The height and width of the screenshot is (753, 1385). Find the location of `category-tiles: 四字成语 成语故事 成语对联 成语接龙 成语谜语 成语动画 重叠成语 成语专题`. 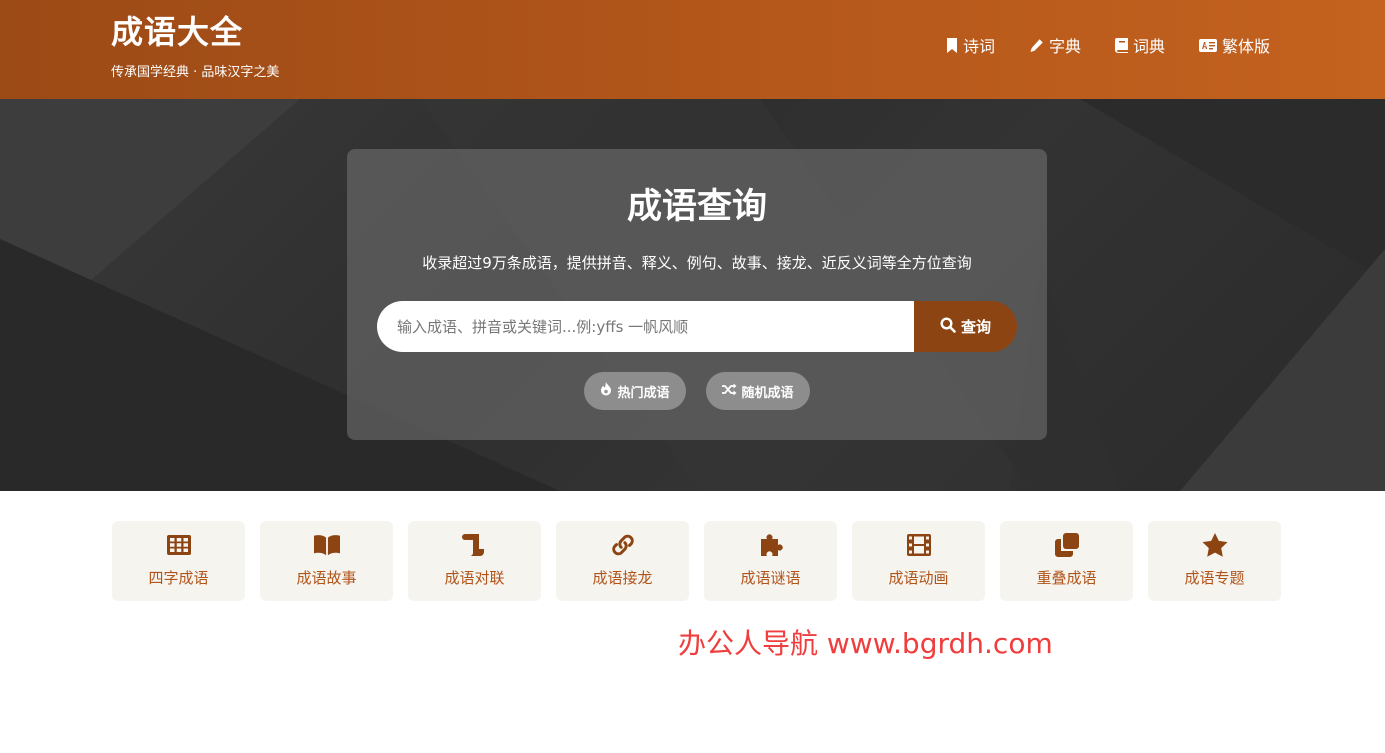

category-tiles: 四字成语 成语故事 成语对联 成语接龙 成语谜语 成语动画 重叠成语 成语专题 is located at coordinates (696, 561).